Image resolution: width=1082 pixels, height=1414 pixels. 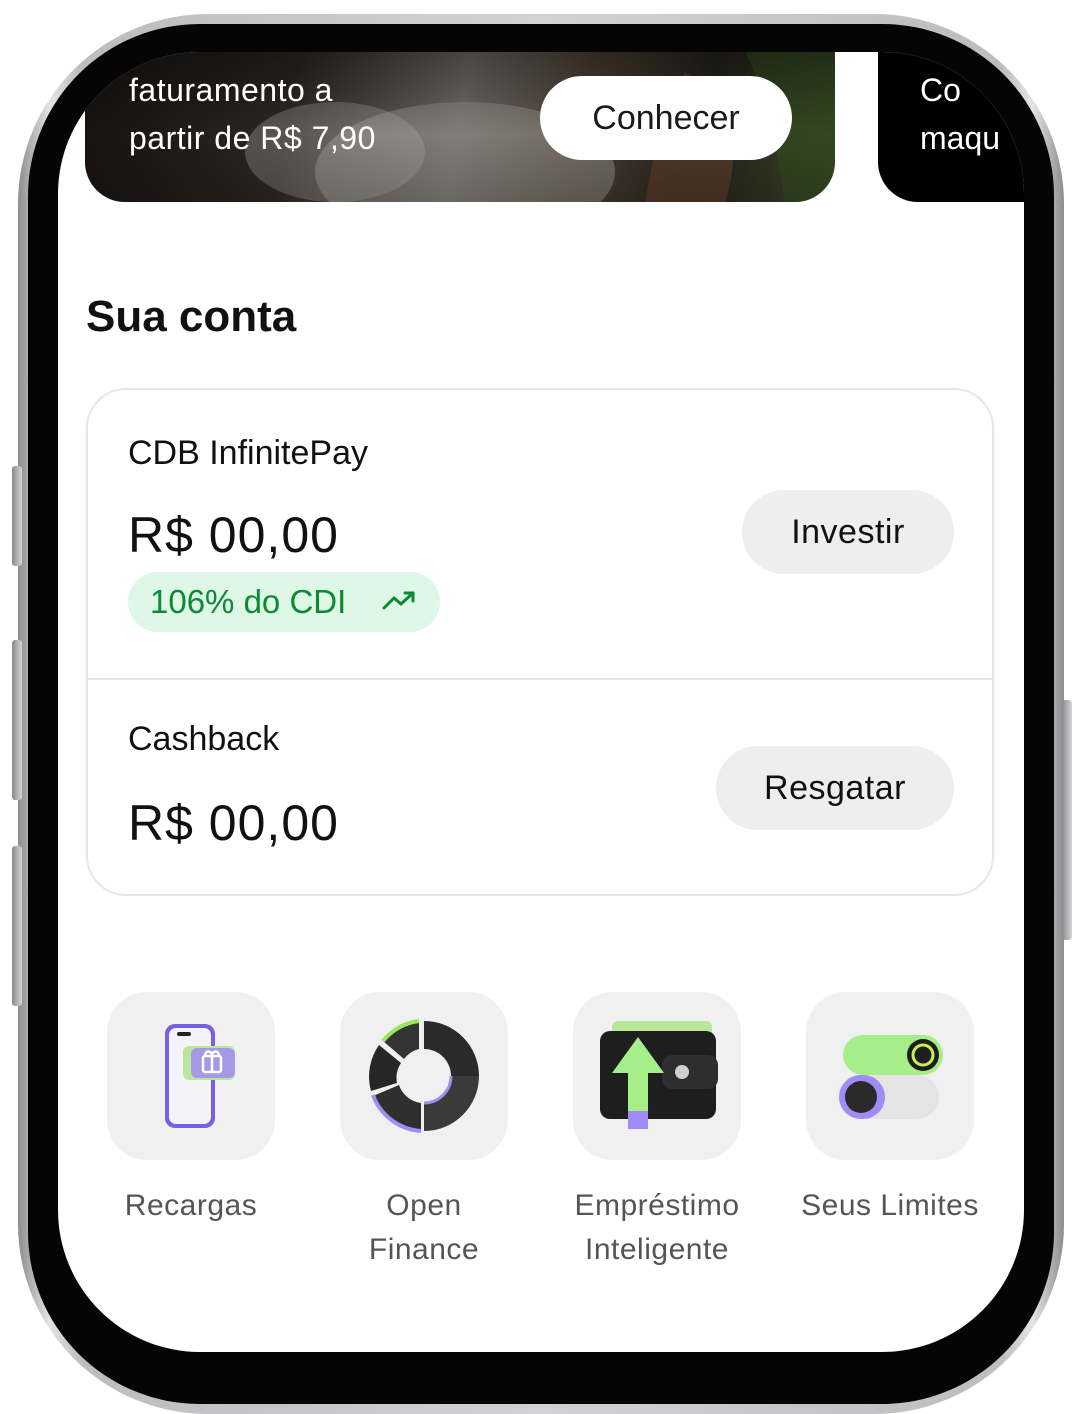 What do you see at coordinates (835, 788) in the screenshot?
I see `resgatar-button: Resgatar` at bounding box center [835, 788].